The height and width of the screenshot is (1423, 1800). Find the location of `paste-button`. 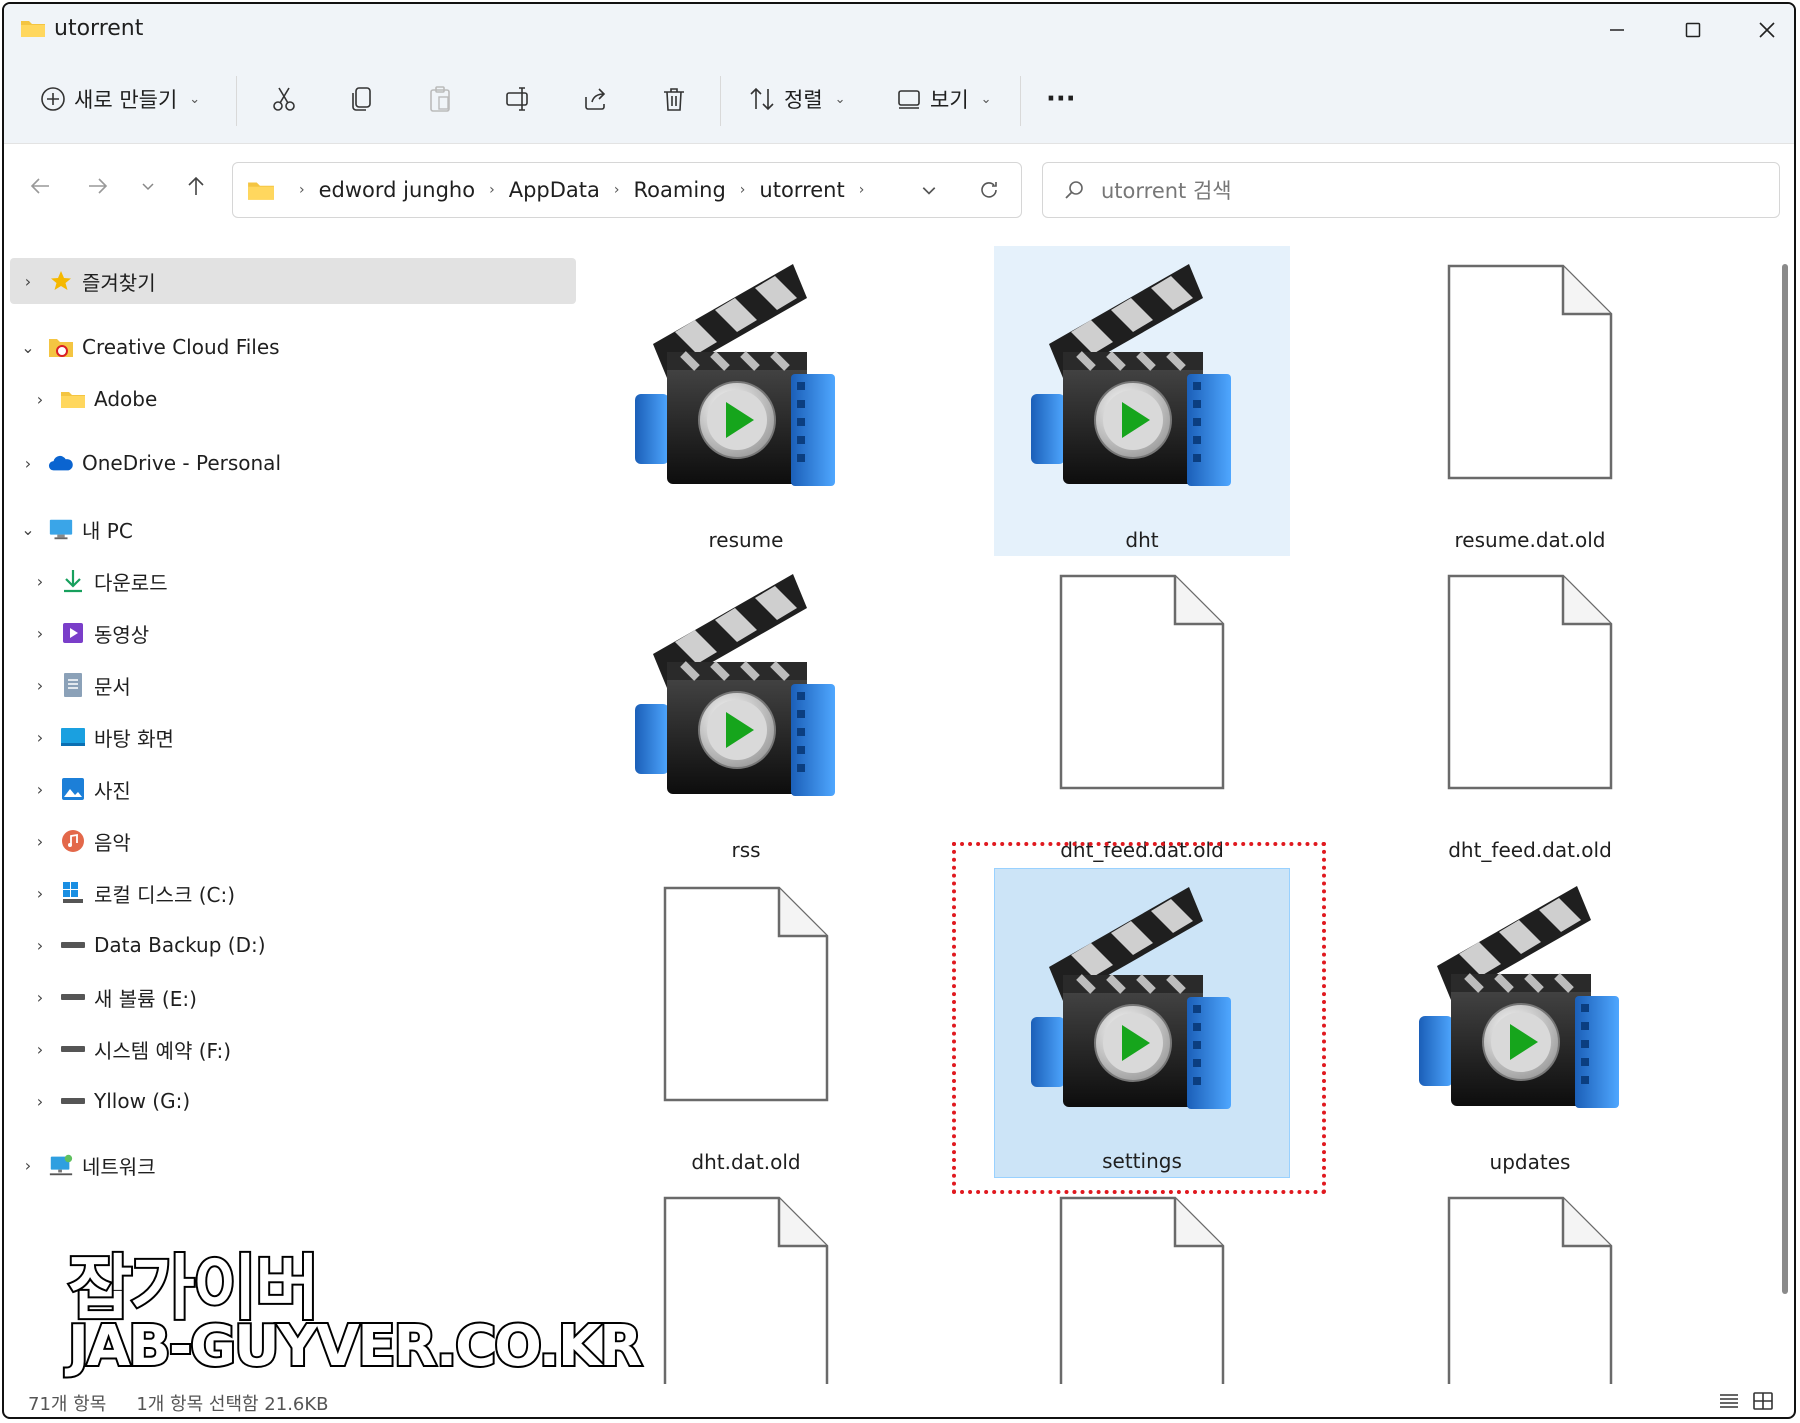

paste-button is located at coordinates (440, 99).